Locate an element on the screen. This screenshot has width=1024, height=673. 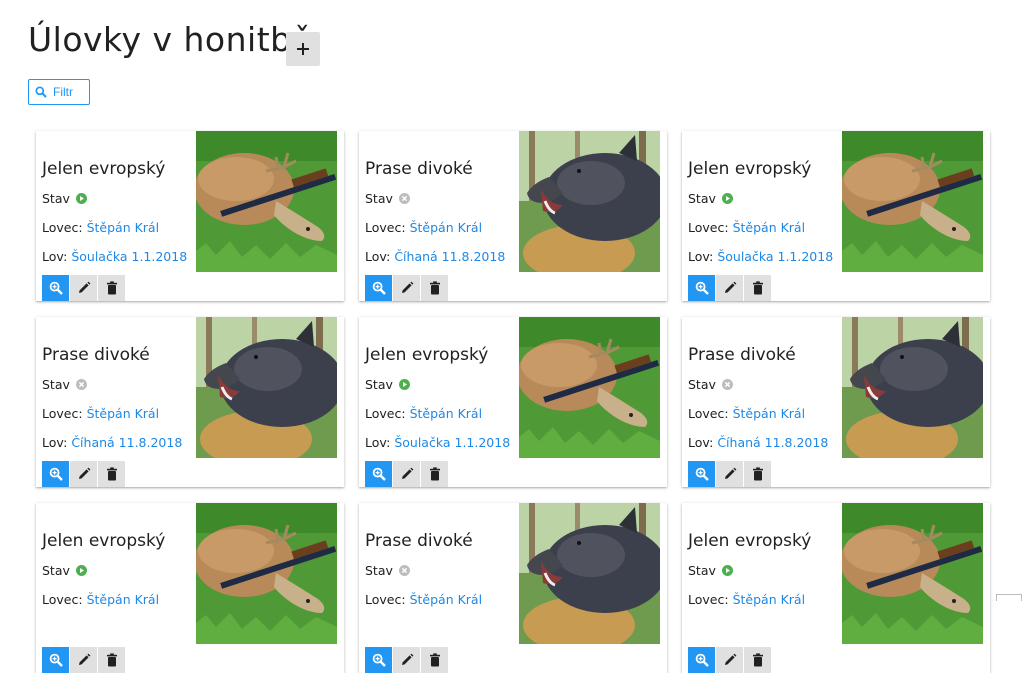
catch-card: Jelen evropský Stav Lovec: Štěpán Král is located at coordinates (836, 588).